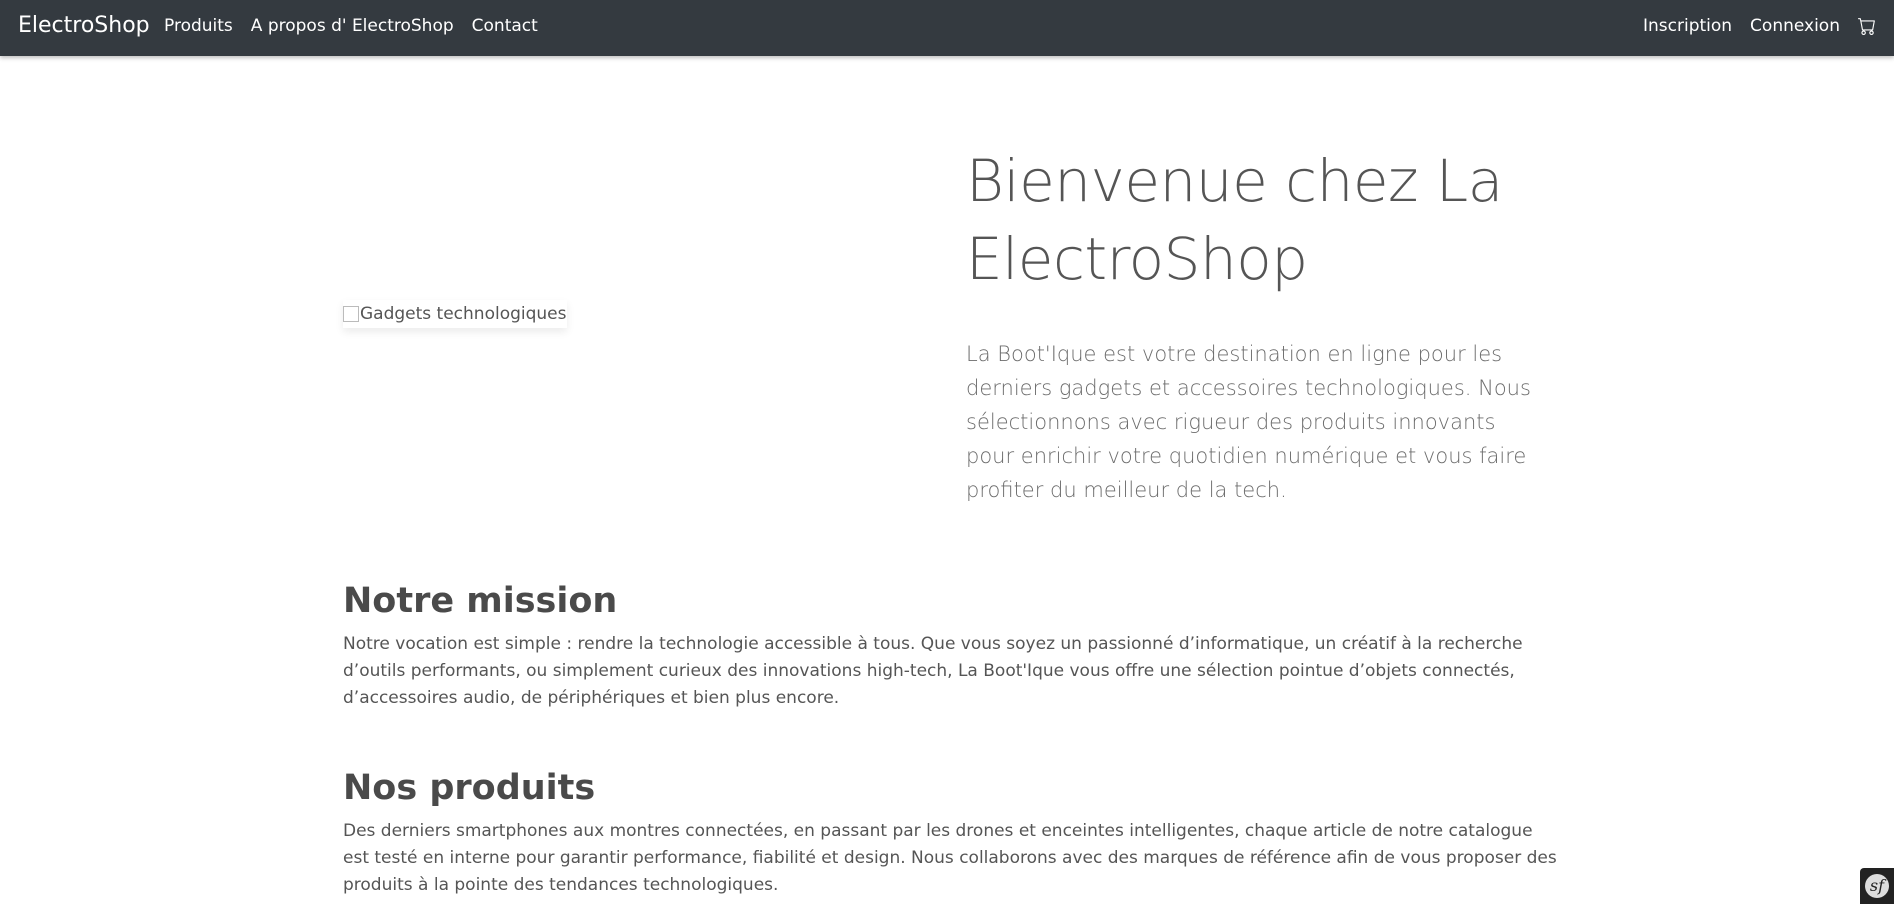  What do you see at coordinates (469, 788) in the screenshot?
I see `products-title: Nos produits` at bounding box center [469, 788].